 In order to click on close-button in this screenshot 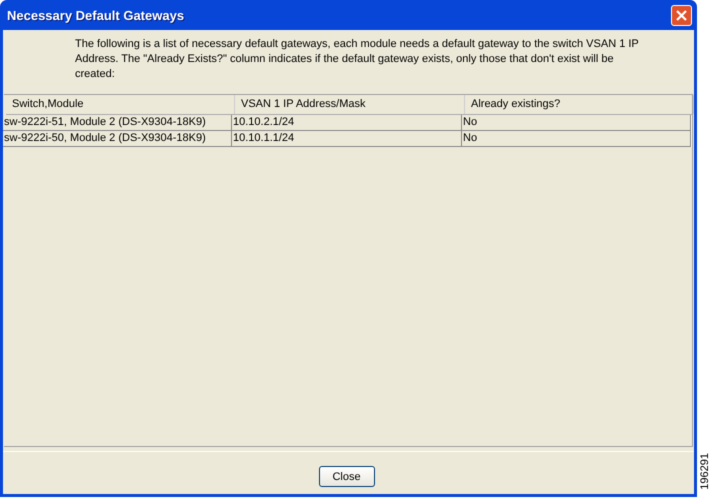, I will do `click(681, 15)`.